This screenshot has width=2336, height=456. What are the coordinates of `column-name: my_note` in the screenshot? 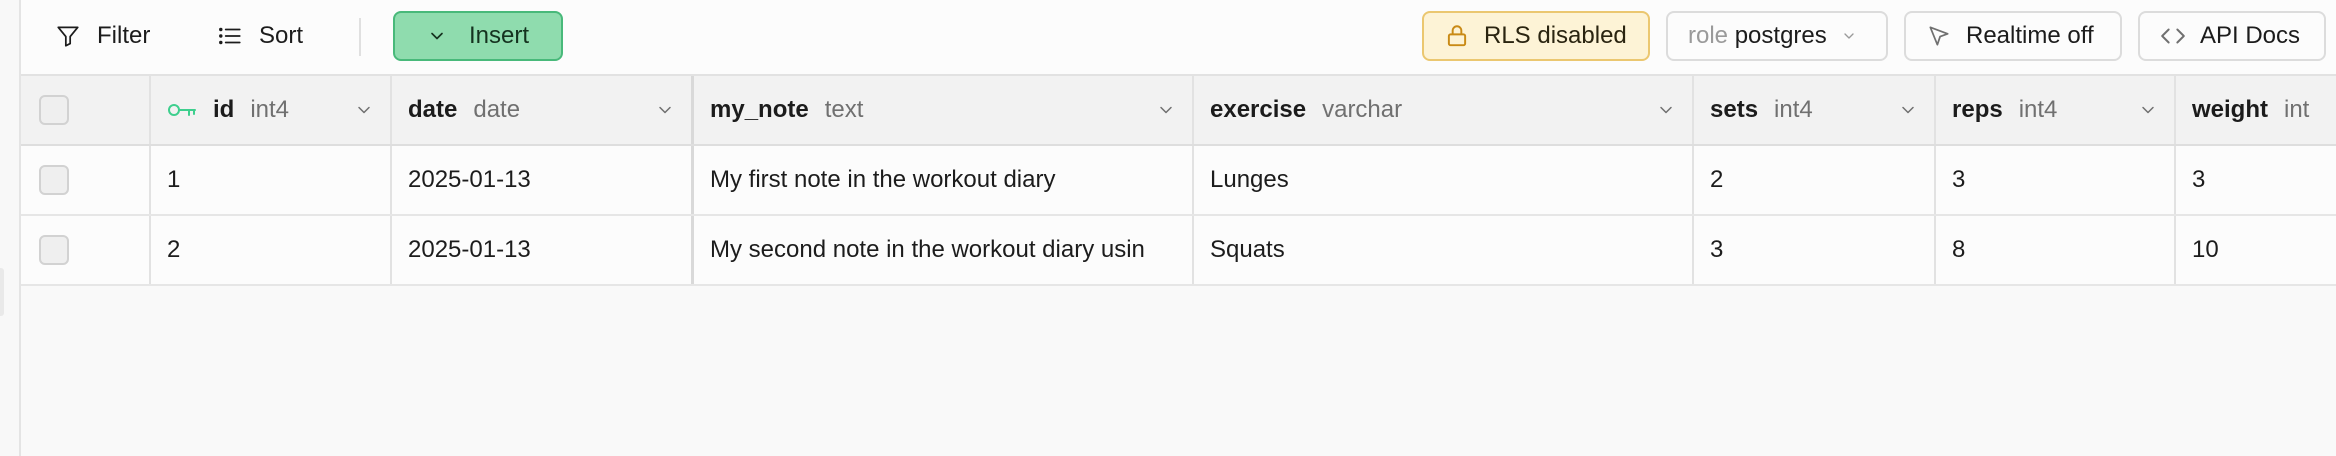 It's located at (759, 109).